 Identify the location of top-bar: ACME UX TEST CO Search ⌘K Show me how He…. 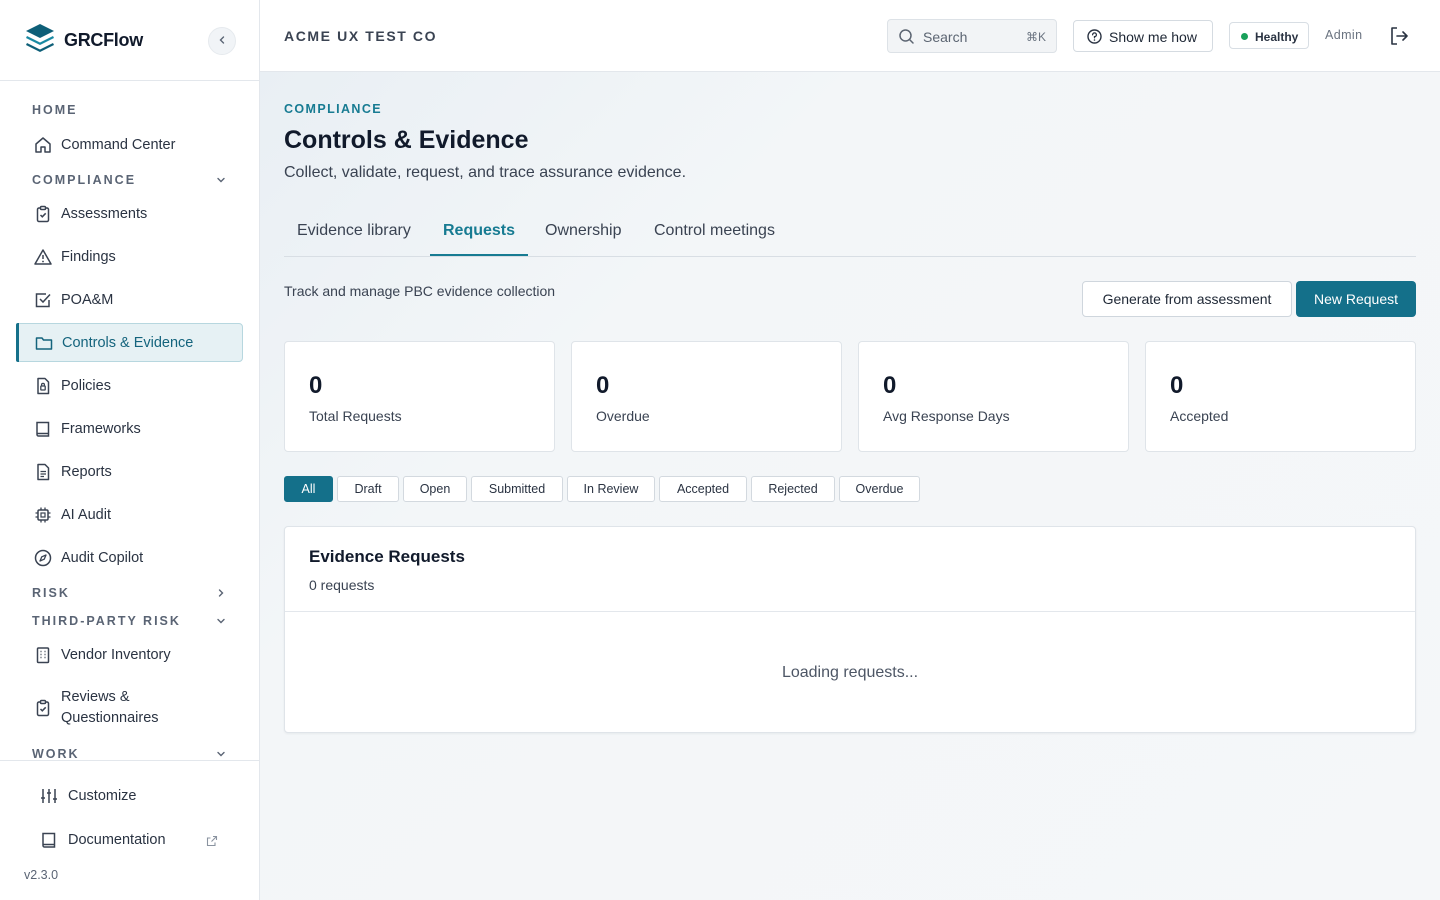
(850, 36).